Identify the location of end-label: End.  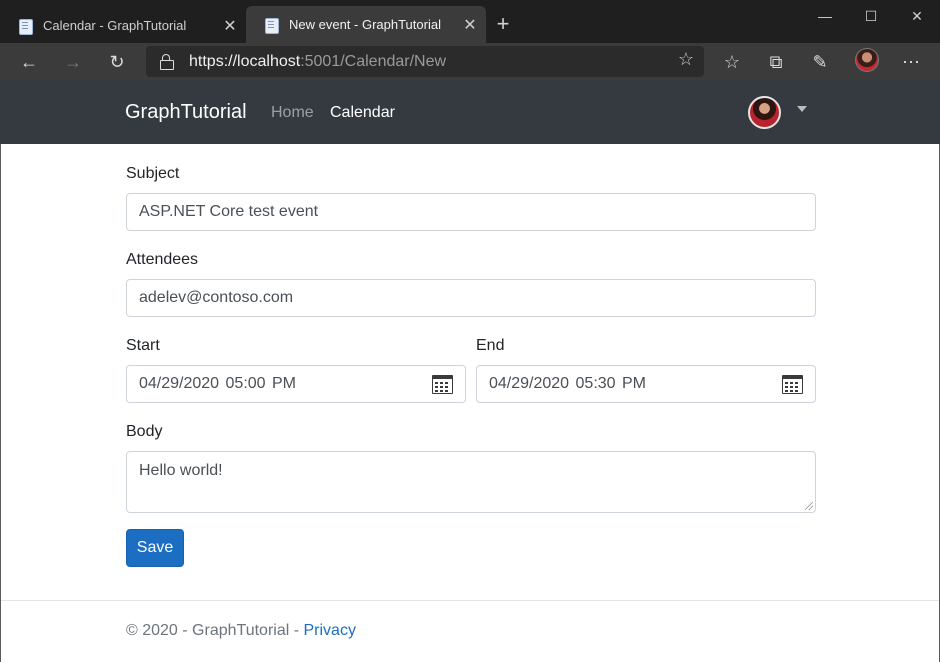
(490, 345).